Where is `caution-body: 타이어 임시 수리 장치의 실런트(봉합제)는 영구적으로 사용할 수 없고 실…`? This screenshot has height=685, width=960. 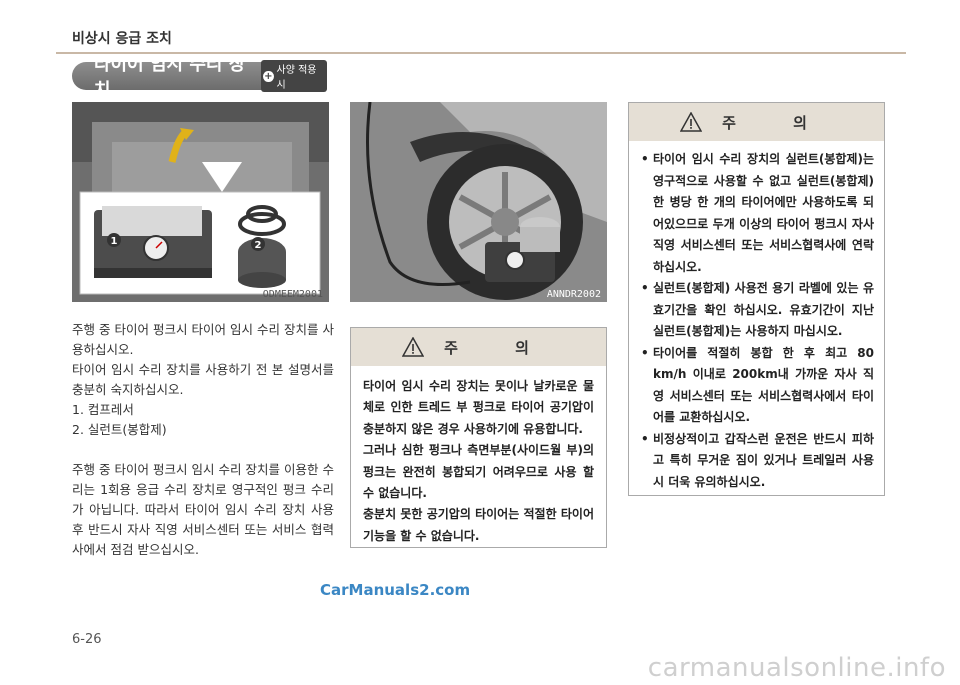
caution-body: 타이어 임시 수리 장치의 실런트(봉합제)는 영구적으로 사용할 수 없고 실… is located at coordinates (756, 320).